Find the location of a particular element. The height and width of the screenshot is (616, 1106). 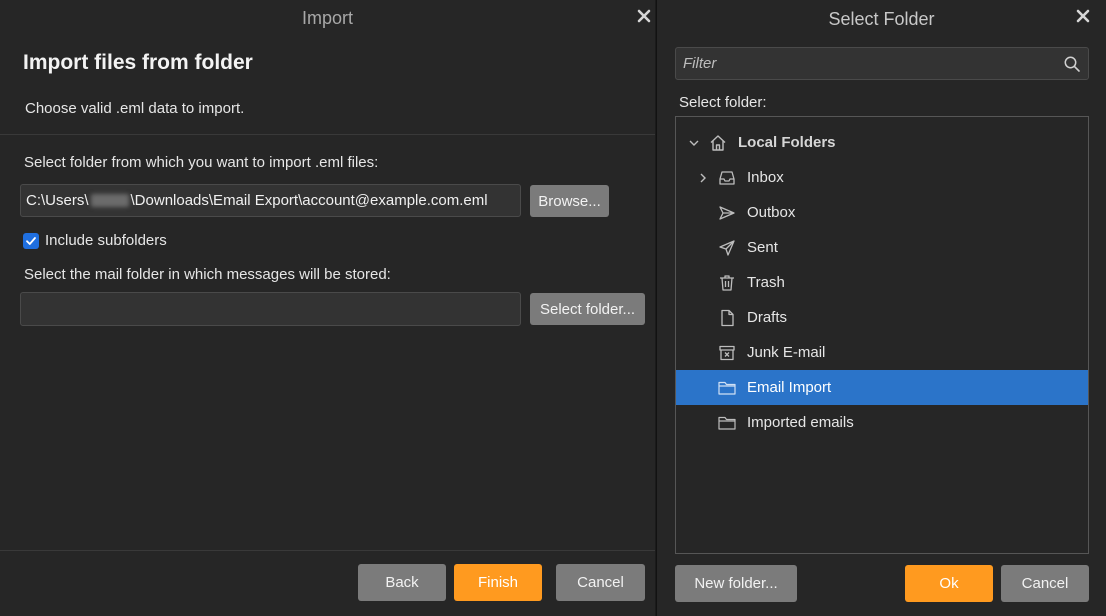

page-title: Import files from folder is located at coordinates (138, 62).